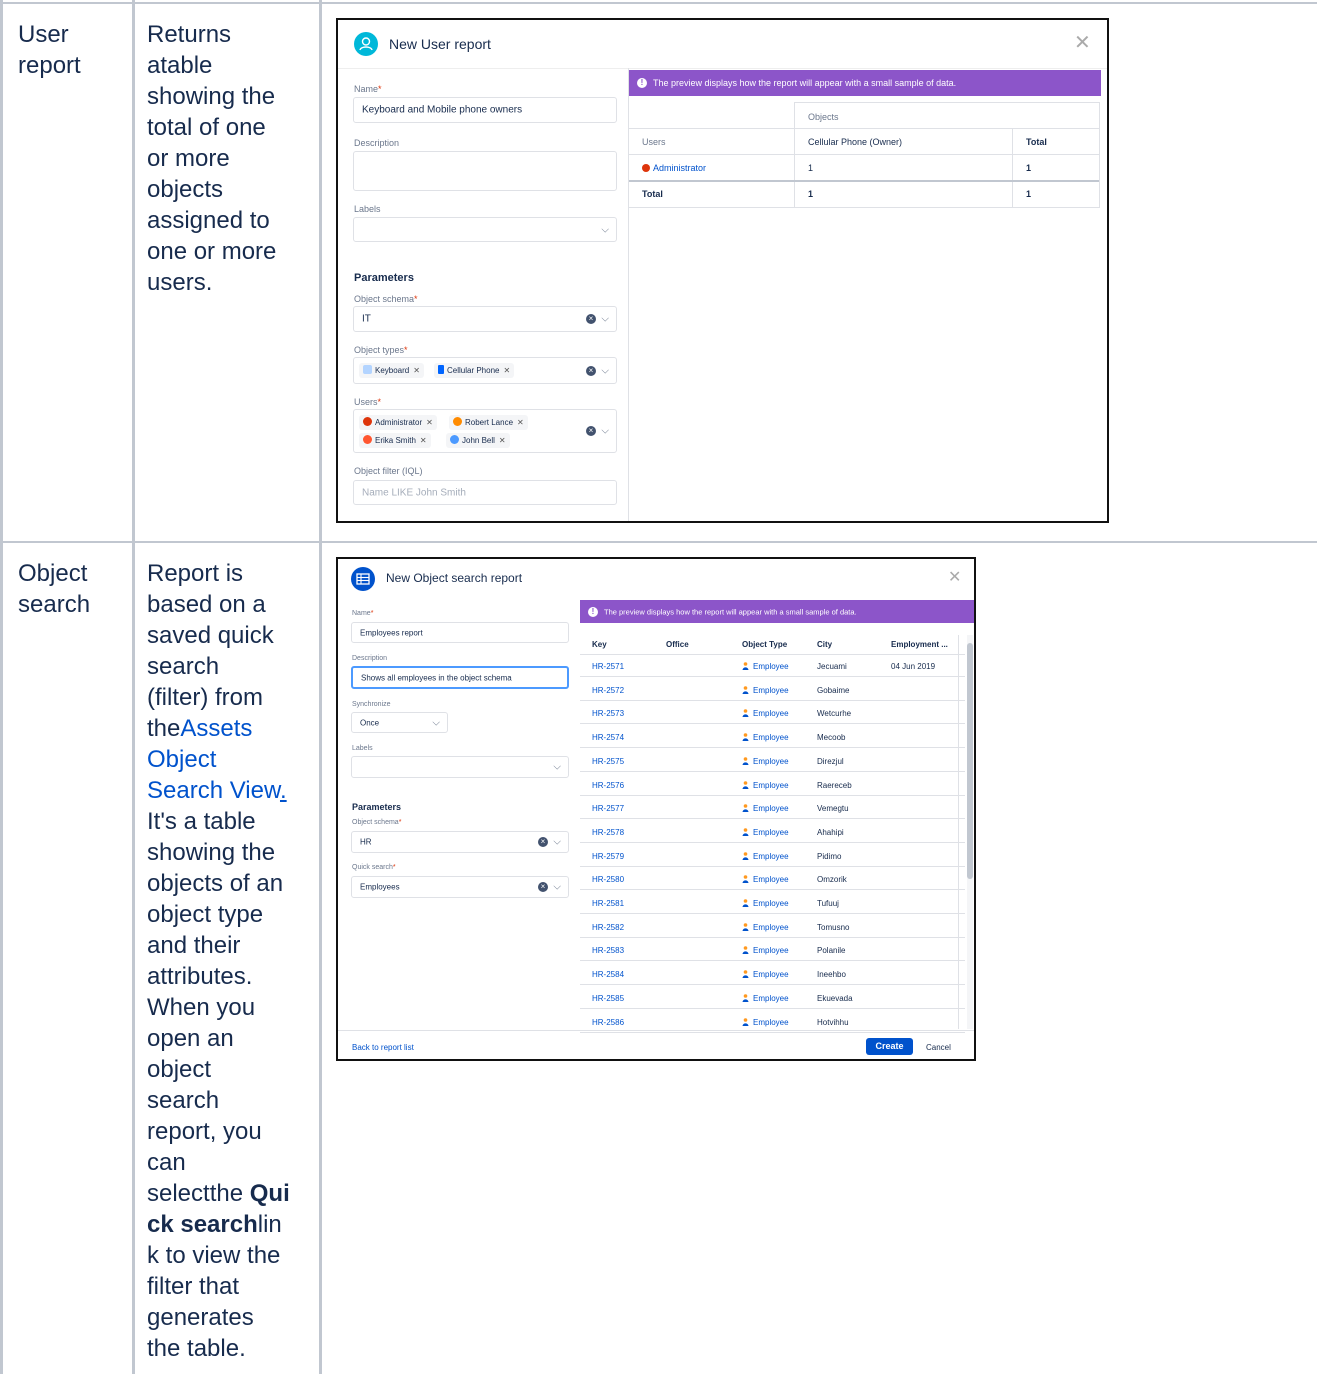  What do you see at coordinates (677, 644) in the screenshot?
I see `column-header: Office` at bounding box center [677, 644].